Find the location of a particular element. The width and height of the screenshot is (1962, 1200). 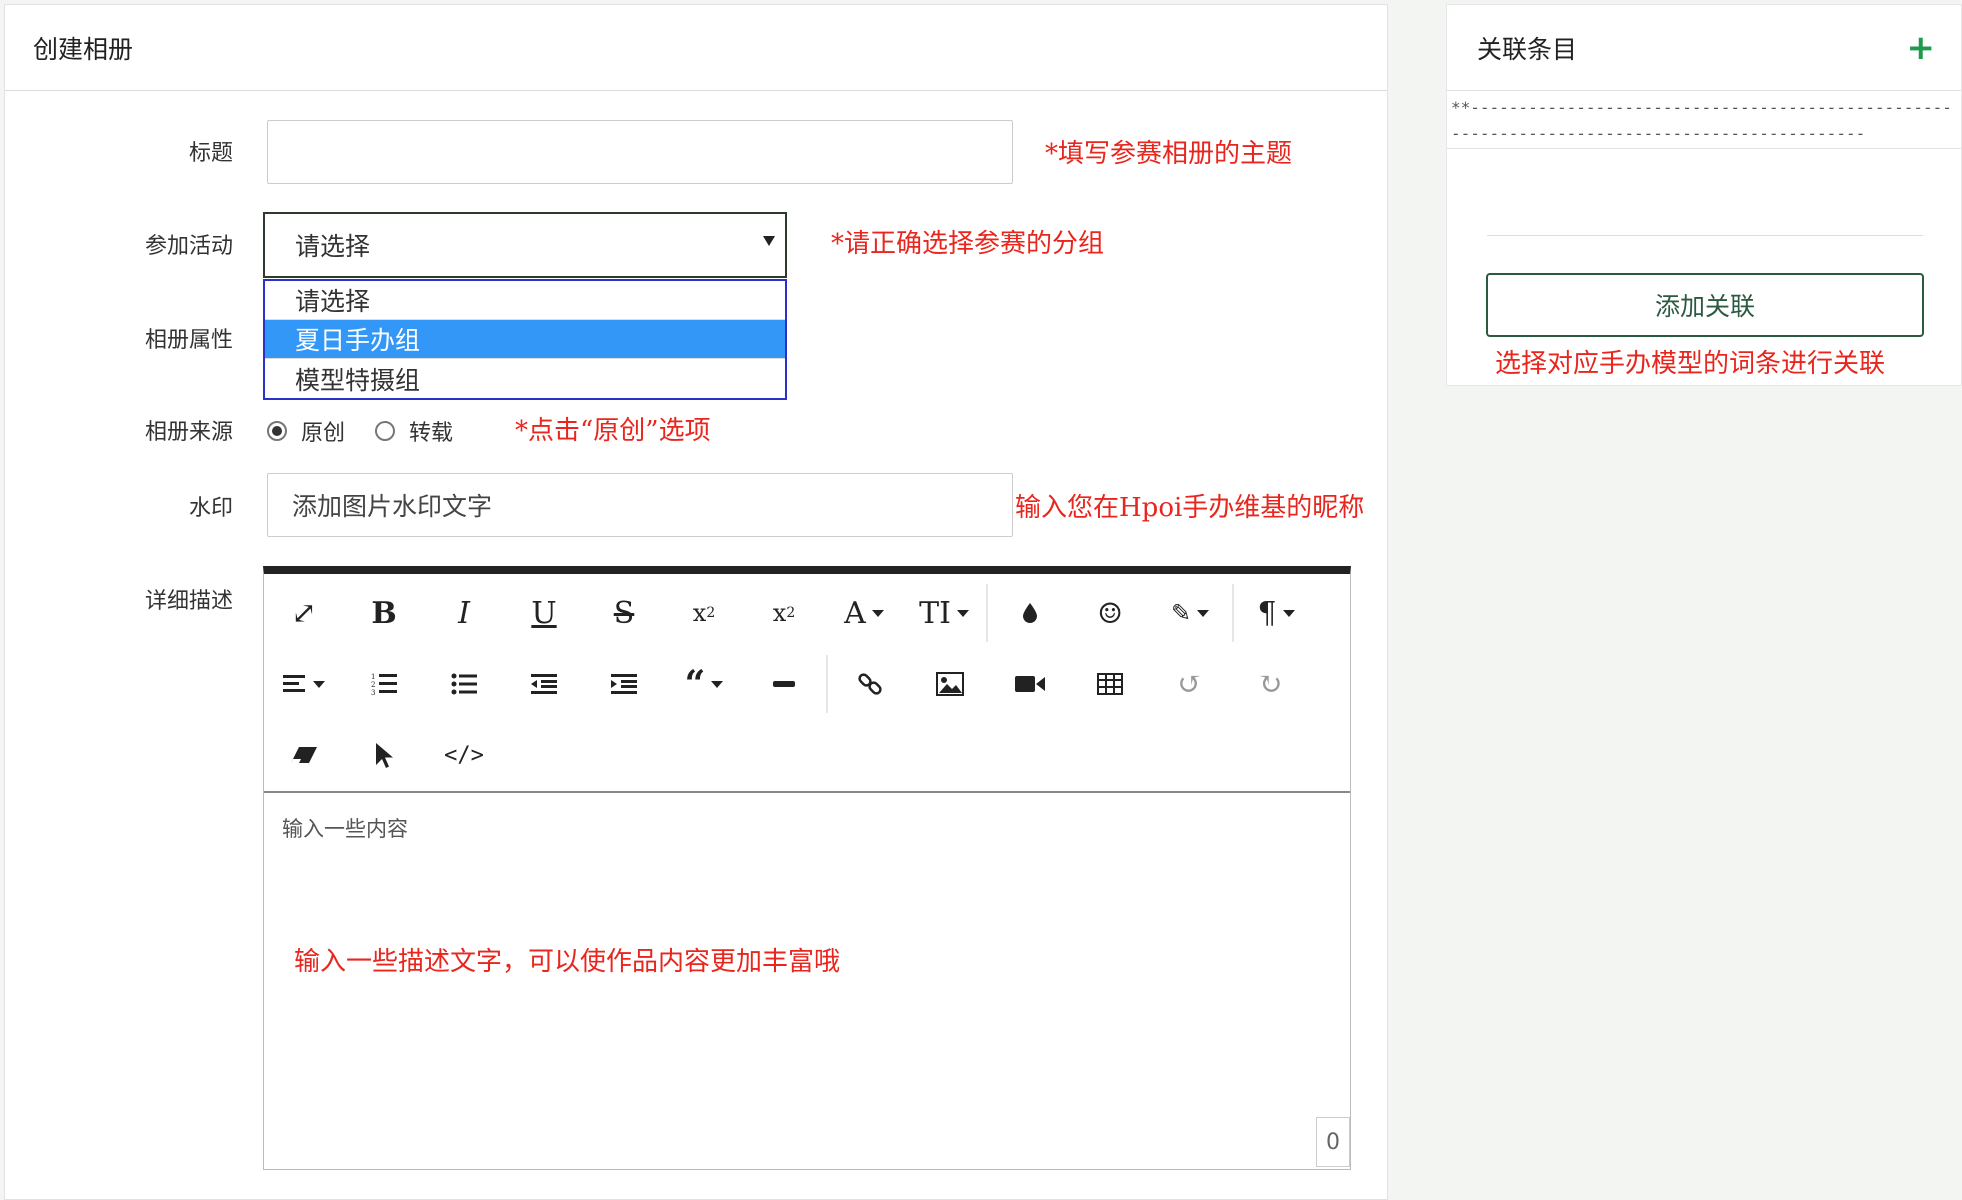

related-items-title: 关联条目 is located at coordinates (1527, 49).